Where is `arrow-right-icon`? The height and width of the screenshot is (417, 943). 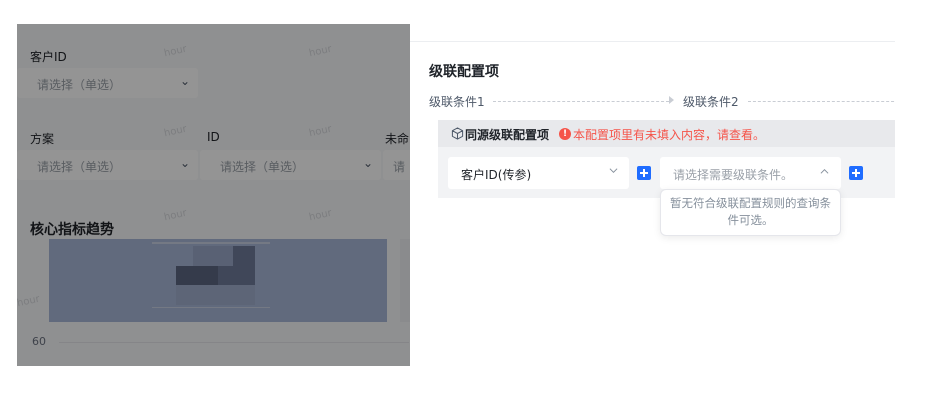
arrow-right-icon is located at coordinates (671, 100).